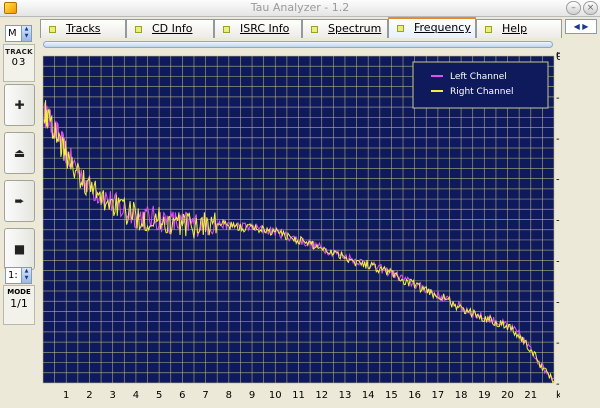 The image size is (600, 408). Describe the element at coordinates (112, 395) in the screenshot. I see `x-tick-label: 3` at that location.